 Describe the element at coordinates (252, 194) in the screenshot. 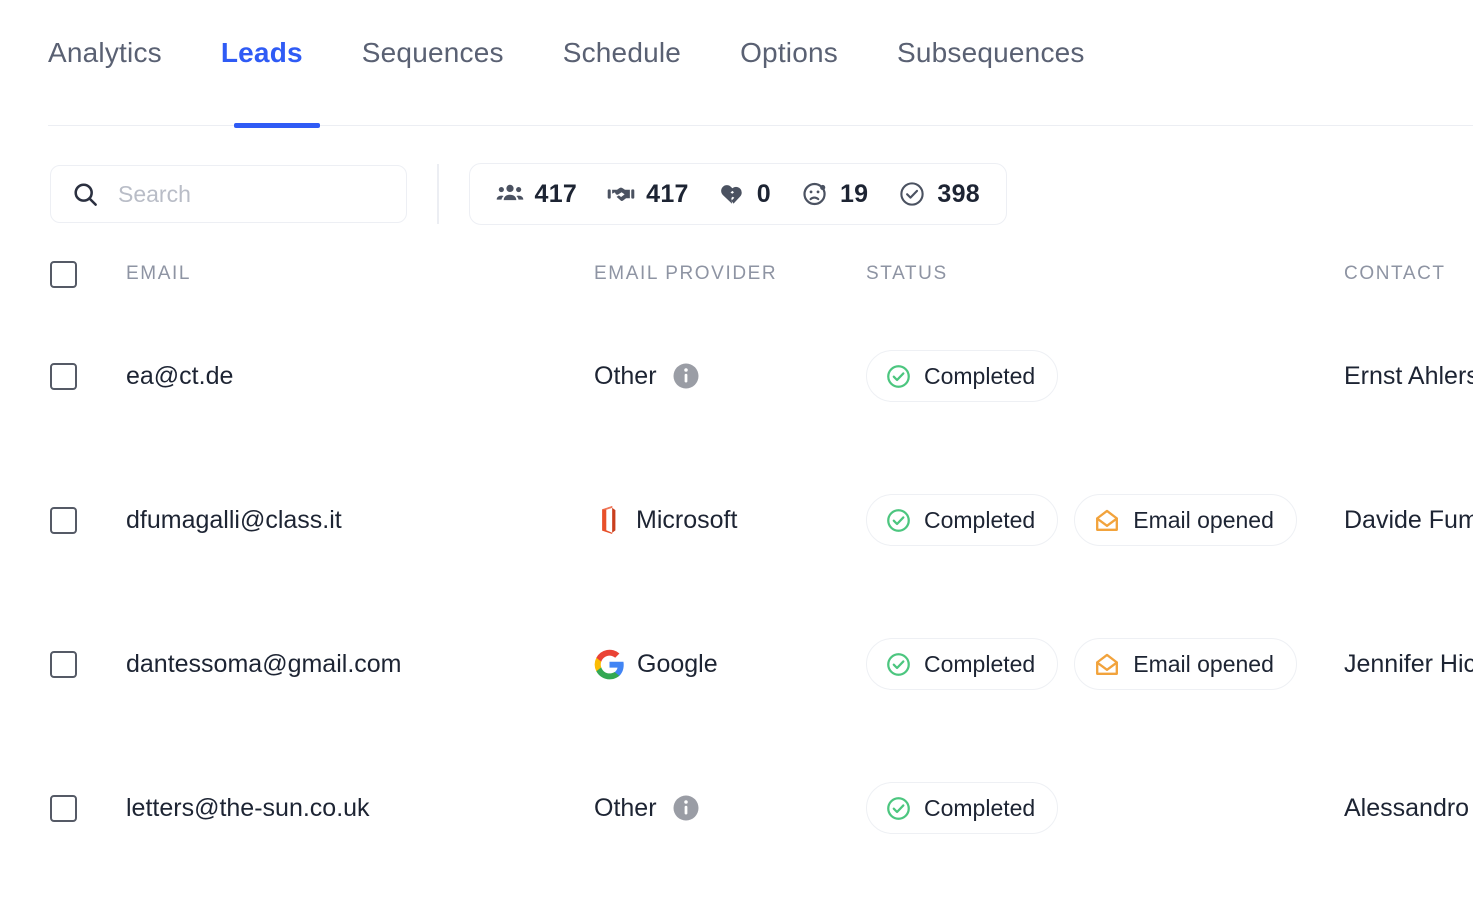

I see `search-input` at that location.